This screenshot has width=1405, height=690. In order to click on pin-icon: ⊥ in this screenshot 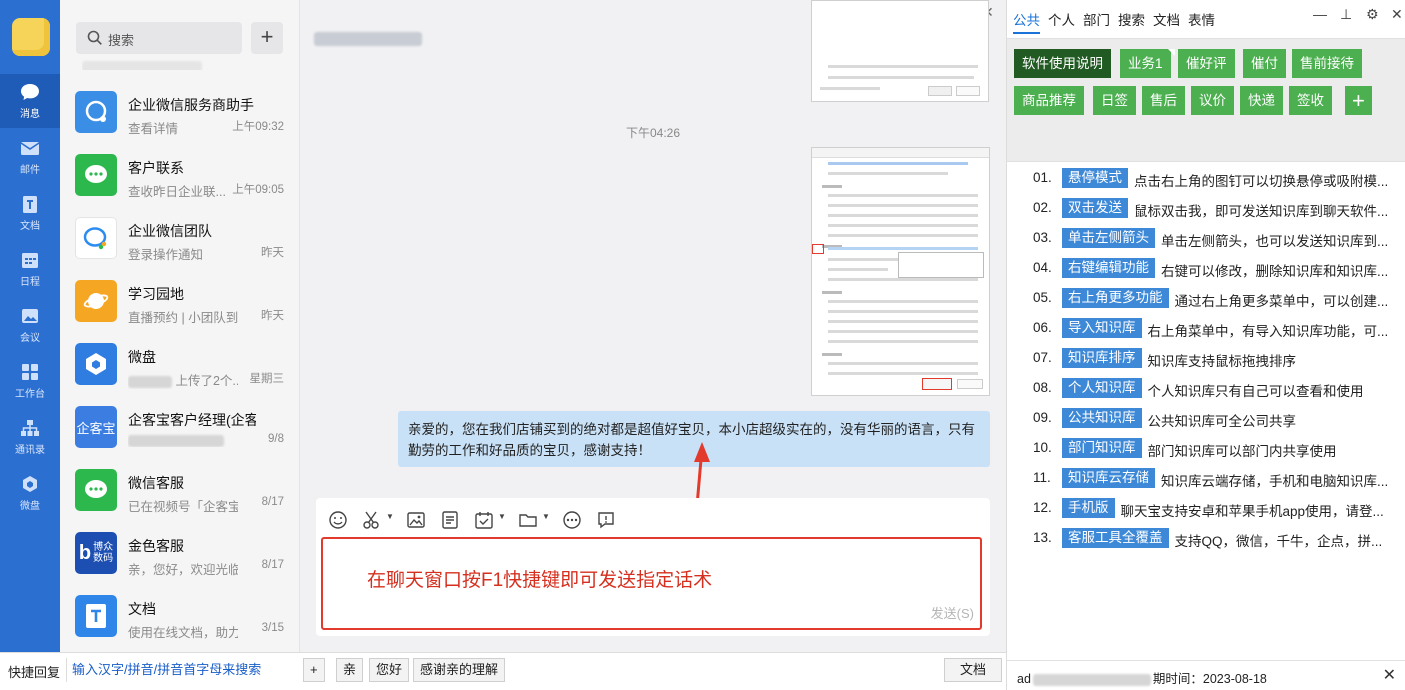, I will do `click(1346, 14)`.